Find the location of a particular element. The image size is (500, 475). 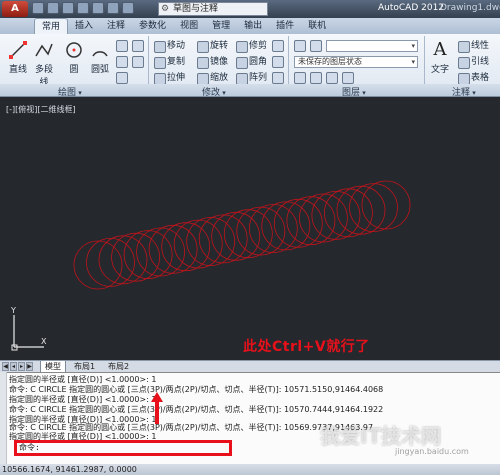

tab-output: 输出 is located at coordinates (253, 26).